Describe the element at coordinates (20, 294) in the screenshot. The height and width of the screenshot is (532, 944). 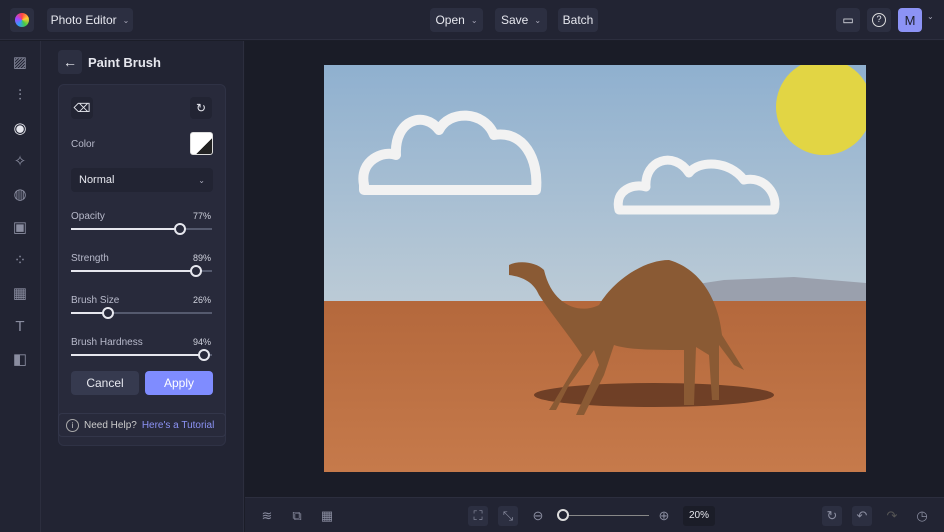
I see `texture-icon: ▦` at that location.